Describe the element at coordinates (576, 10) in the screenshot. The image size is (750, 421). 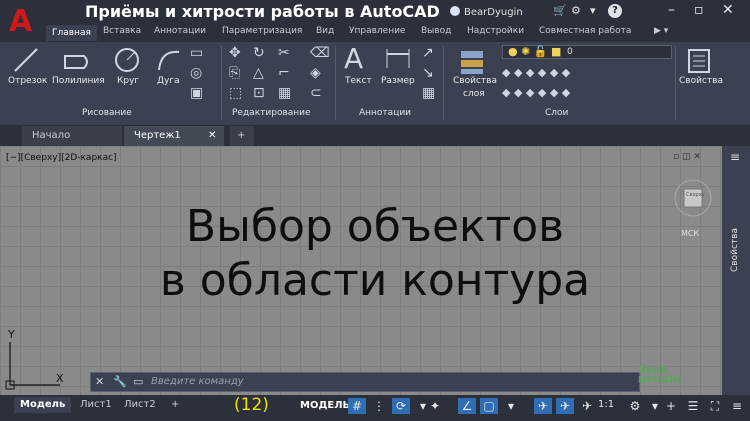
I see `connect-icon: ⚙` at that location.